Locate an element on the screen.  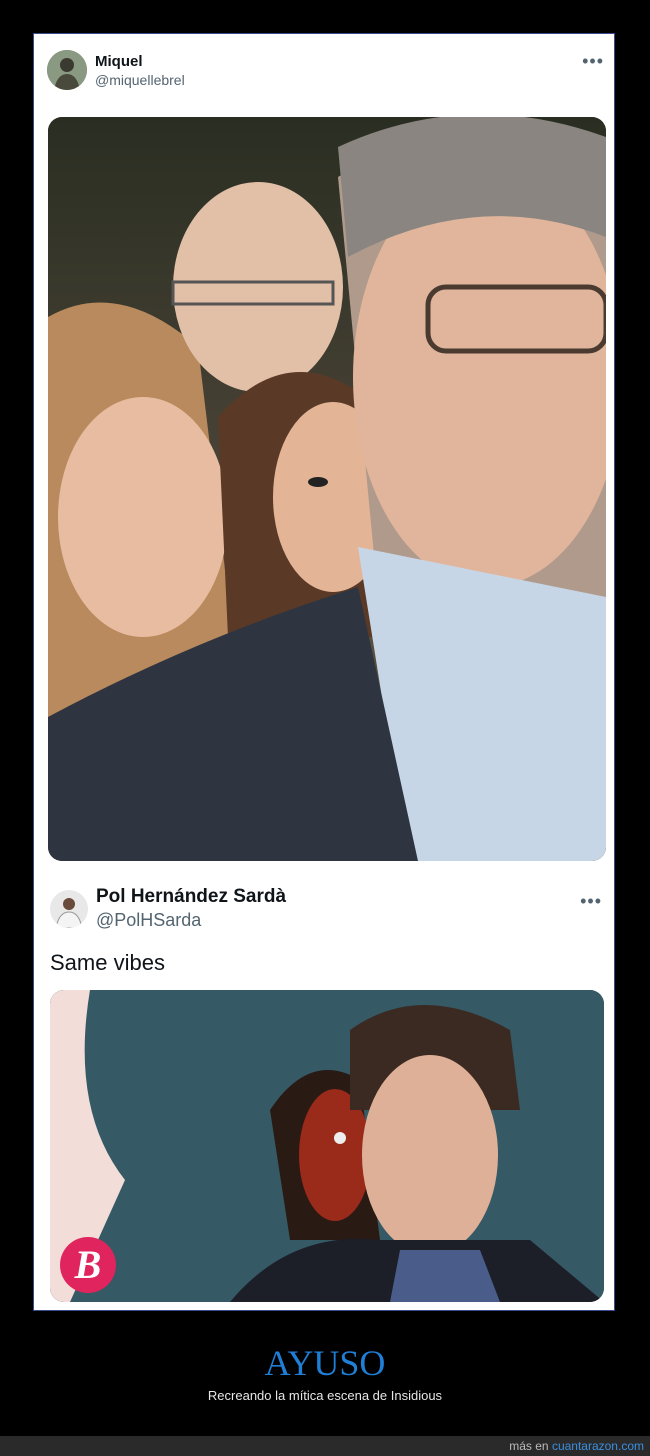
tweet2-header: Pol Hernández Sardà @PolHSarda is located at coordinates (168, 908).